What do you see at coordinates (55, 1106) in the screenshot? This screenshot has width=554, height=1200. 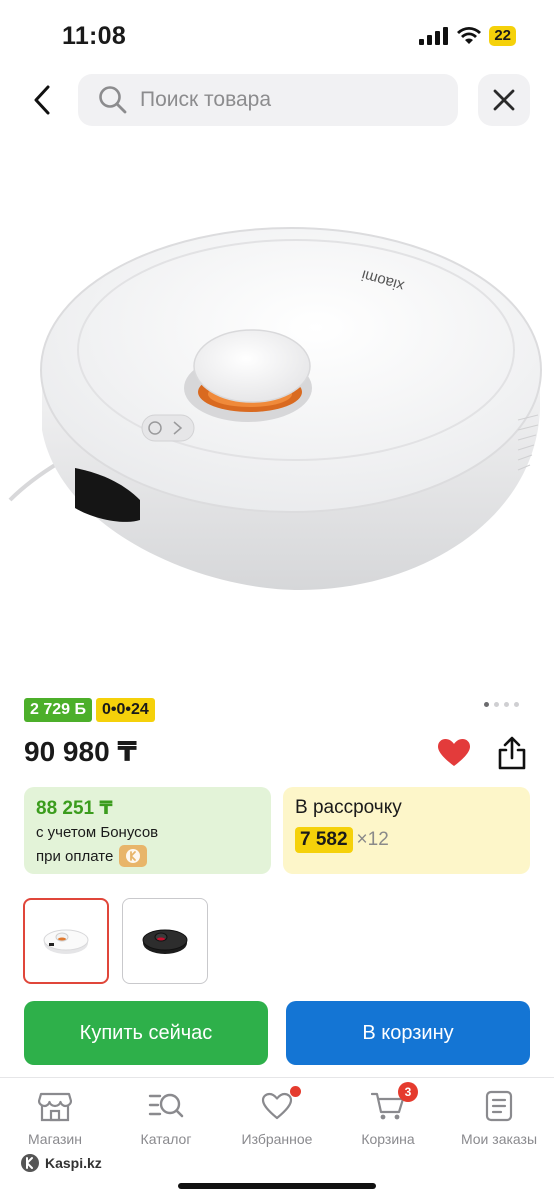 I see `store-icon` at bounding box center [55, 1106].